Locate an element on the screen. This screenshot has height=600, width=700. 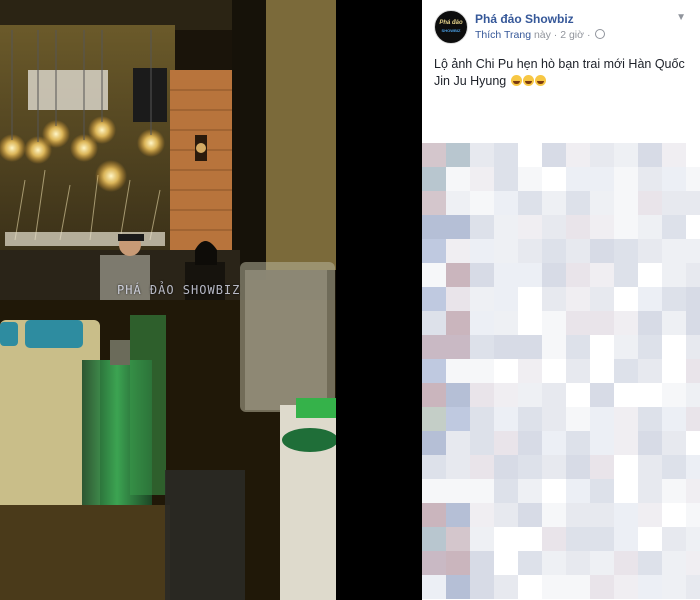
like-page-link: Thích Trang is located at coordinates (503, 35).